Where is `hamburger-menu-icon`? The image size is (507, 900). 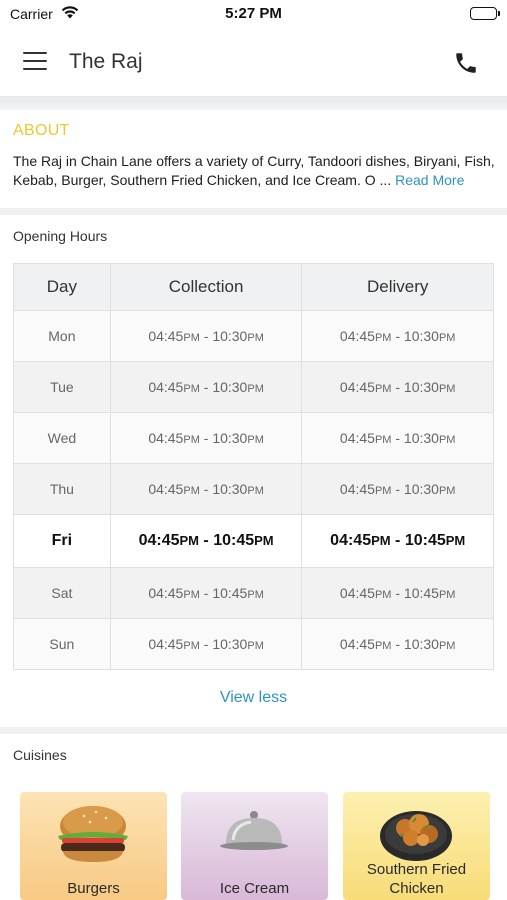
hamburger-menu-icon is located at coordinates (35, 62).